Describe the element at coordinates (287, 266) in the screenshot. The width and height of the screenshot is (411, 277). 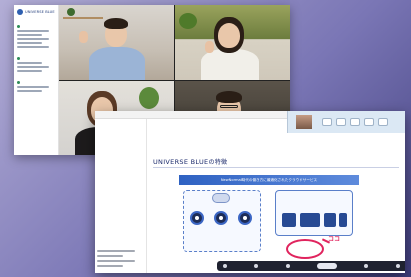
I see `share-icon` at that location.